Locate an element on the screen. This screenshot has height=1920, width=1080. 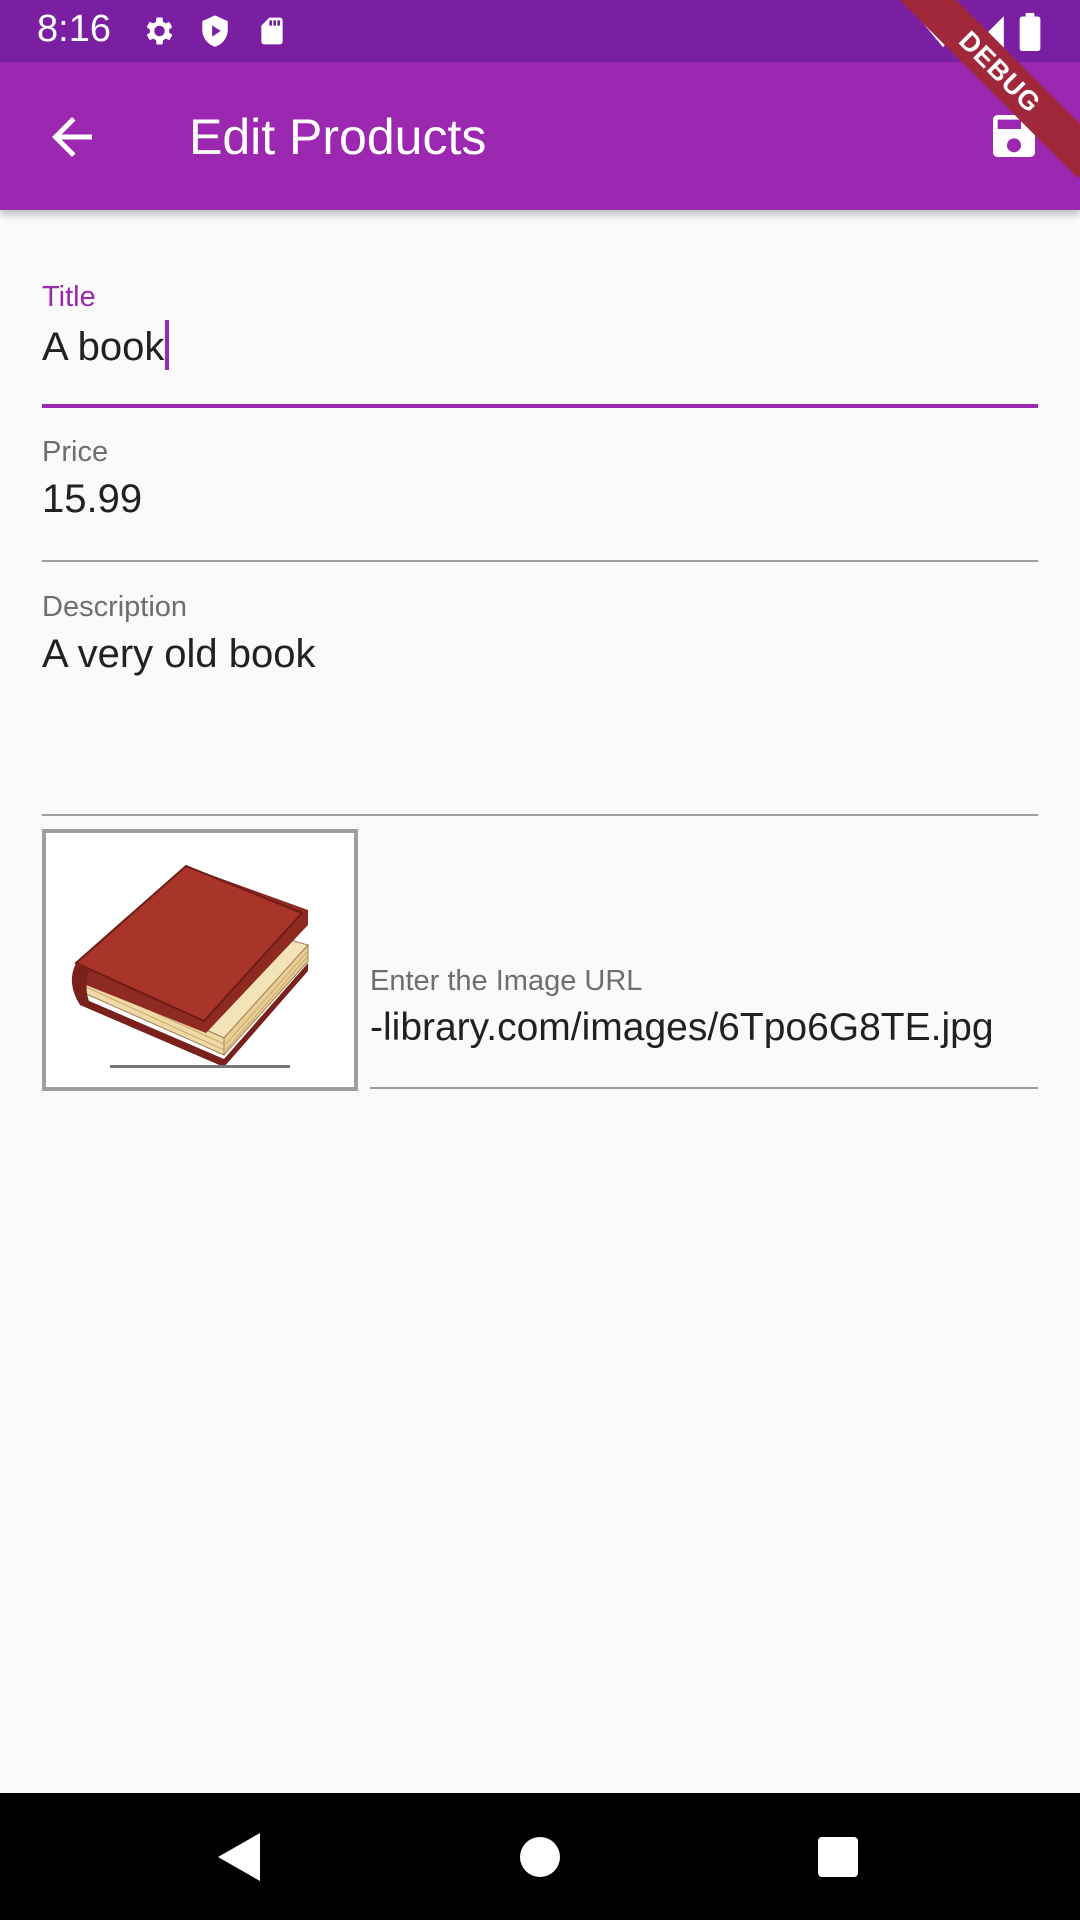
home-circle-icon is located at coordinates (540, 1857).